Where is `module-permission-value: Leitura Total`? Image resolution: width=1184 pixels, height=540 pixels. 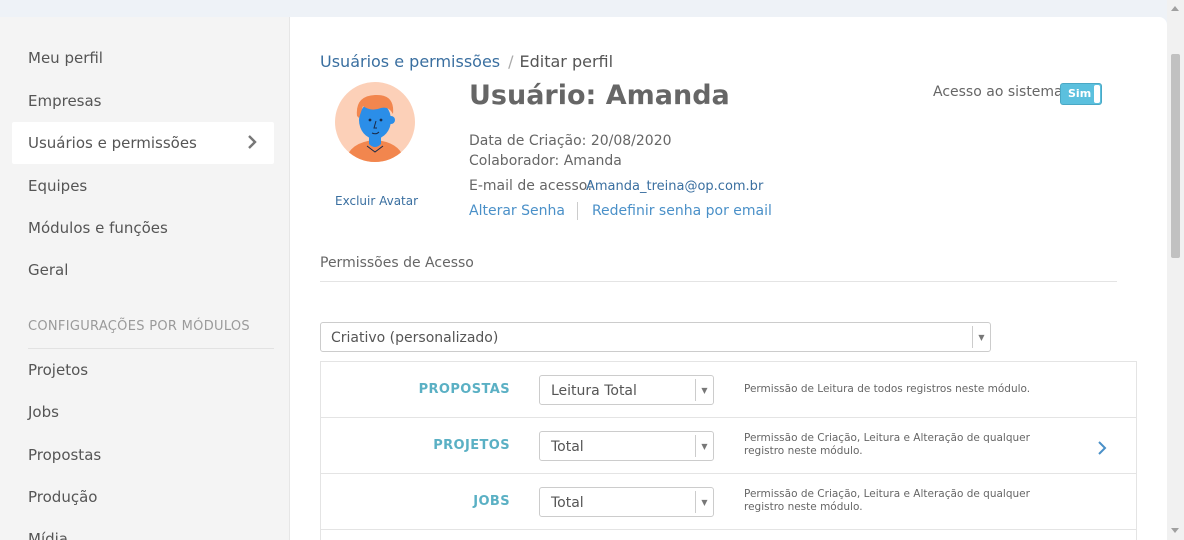
module-permission-value: Leitura Total is located at coordinates (594, 391).